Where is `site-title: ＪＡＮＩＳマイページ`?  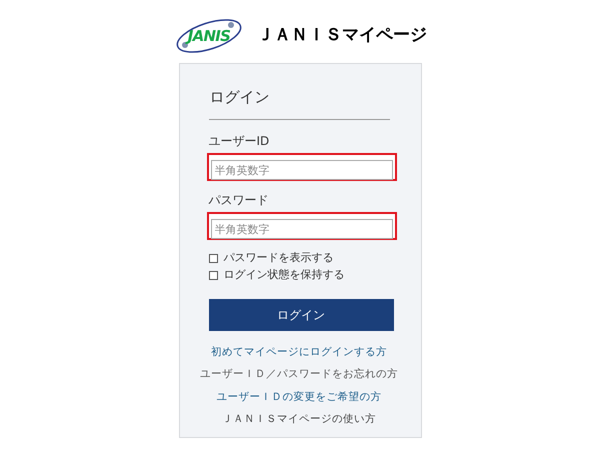
site-title: ＪＡＮＩＳマイページ is located at coordinates (342, 36).